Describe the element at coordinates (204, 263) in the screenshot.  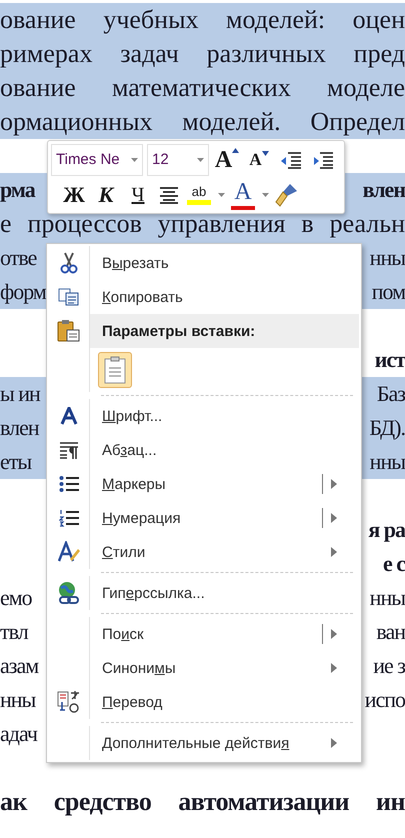
I see `menu-item: Вырезать` at that location.